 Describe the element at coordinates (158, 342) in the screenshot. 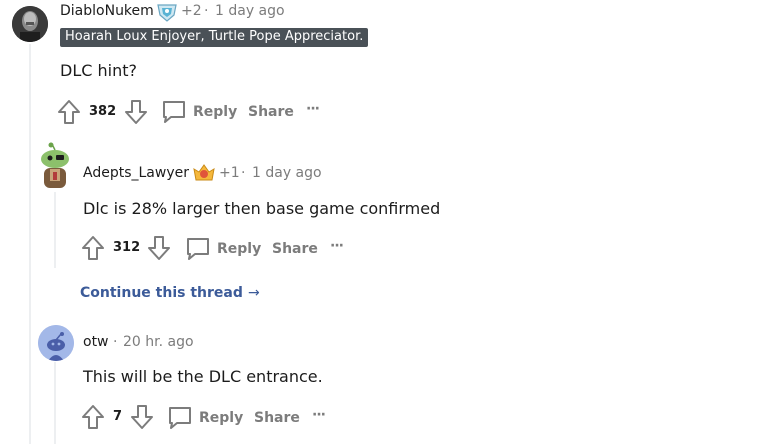

I see `timestamp: 20 hr. ago` at that location.